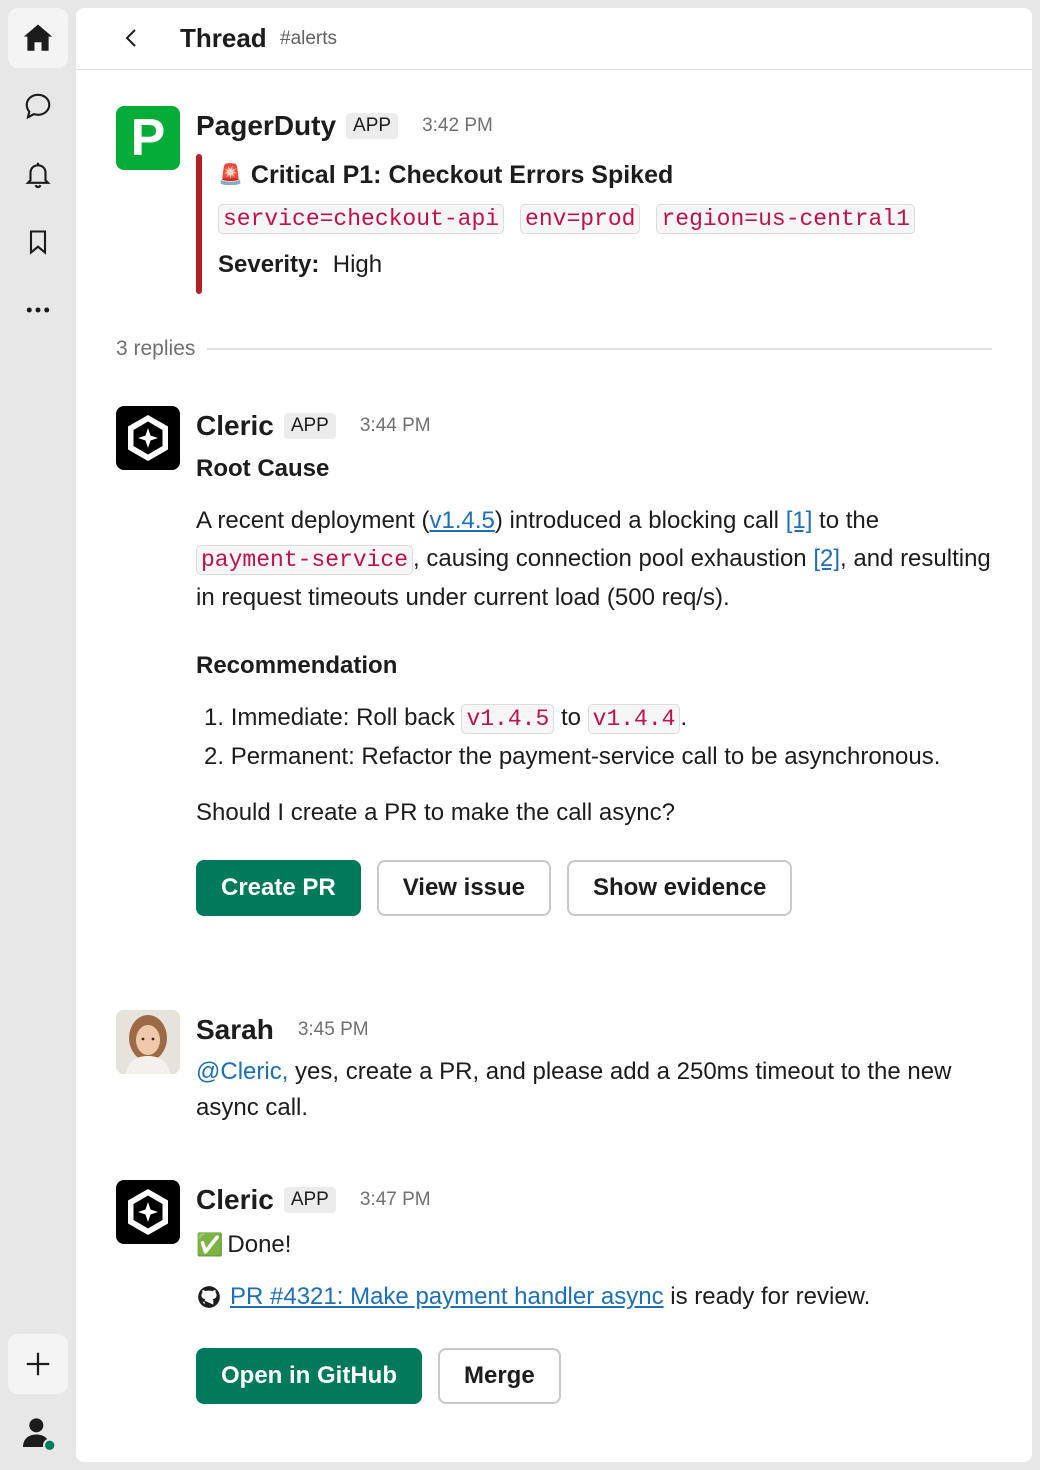 The width and height of the screenshot is (1040, 1470). I want to click on timestamp: 3:47 PM, so click(395, 1200).